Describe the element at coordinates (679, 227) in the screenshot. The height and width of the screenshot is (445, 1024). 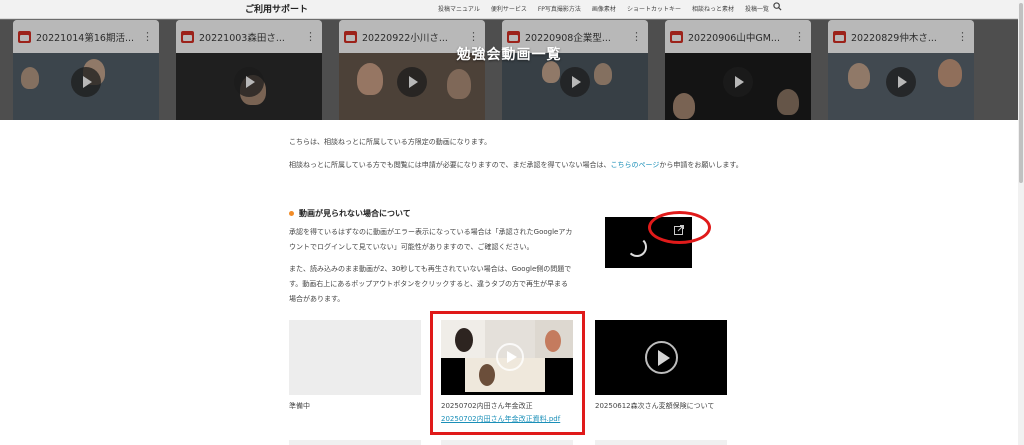
I see `highlight-circle` at that location.